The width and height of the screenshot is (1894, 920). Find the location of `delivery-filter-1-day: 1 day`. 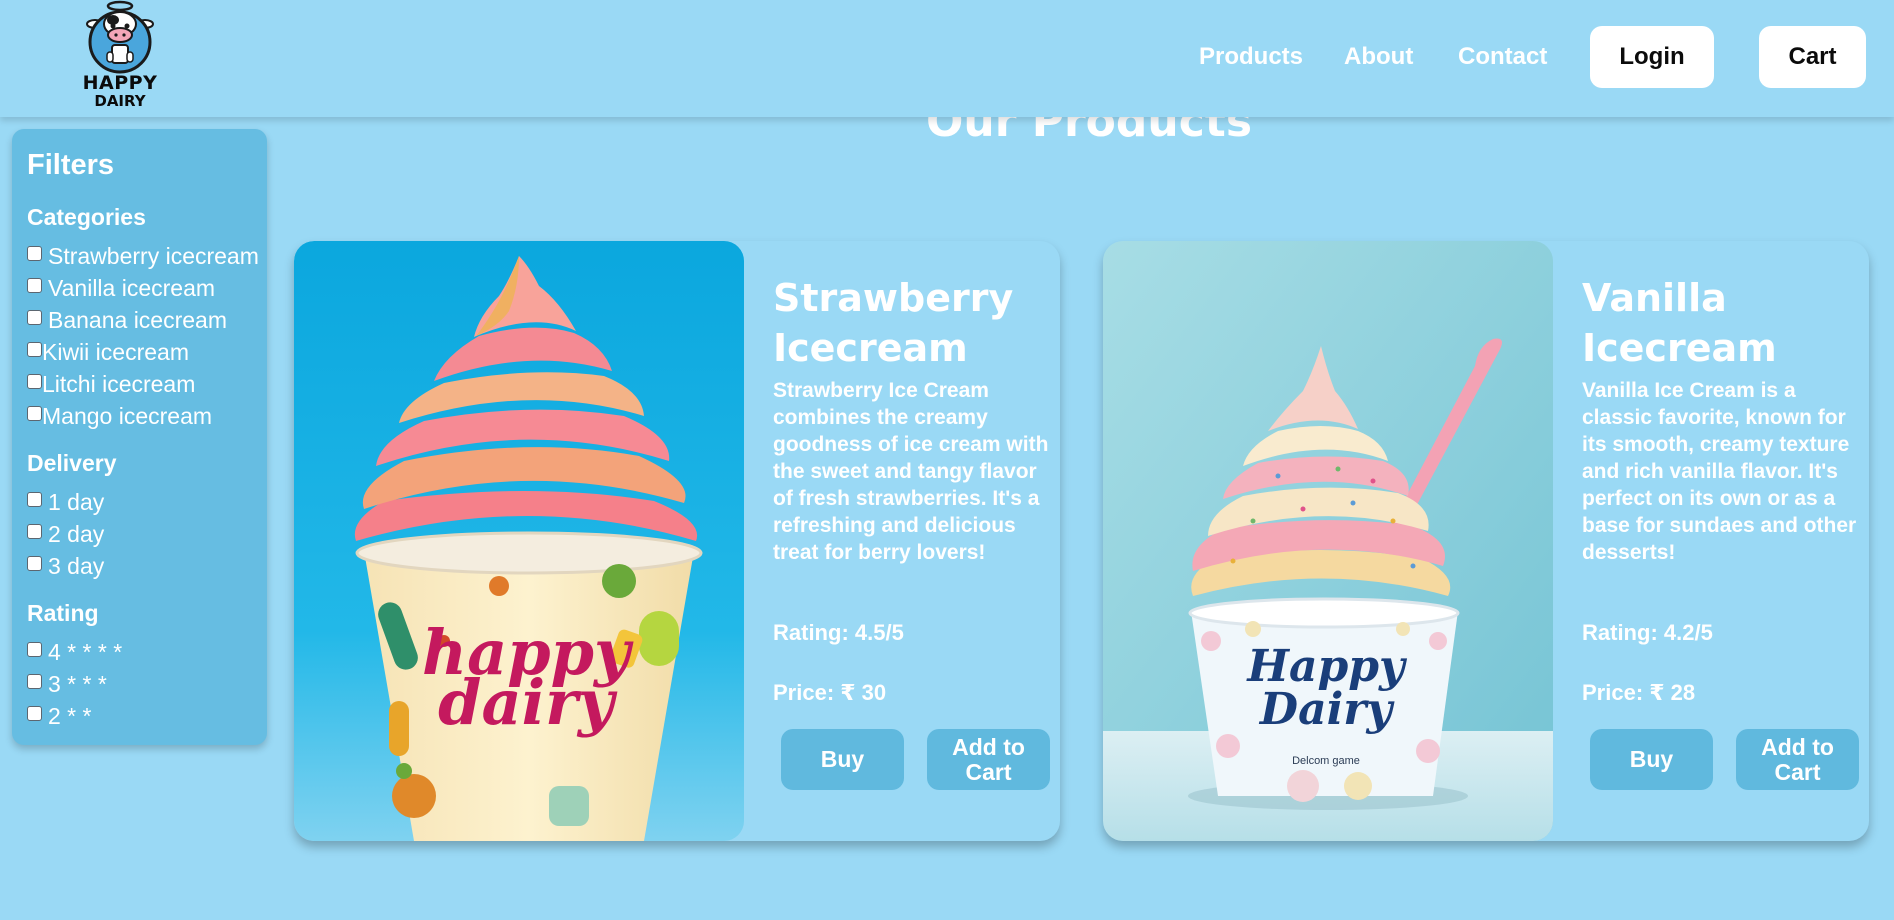

delivery-filter-1-day: 1 day is located at coordinates (65, 502).